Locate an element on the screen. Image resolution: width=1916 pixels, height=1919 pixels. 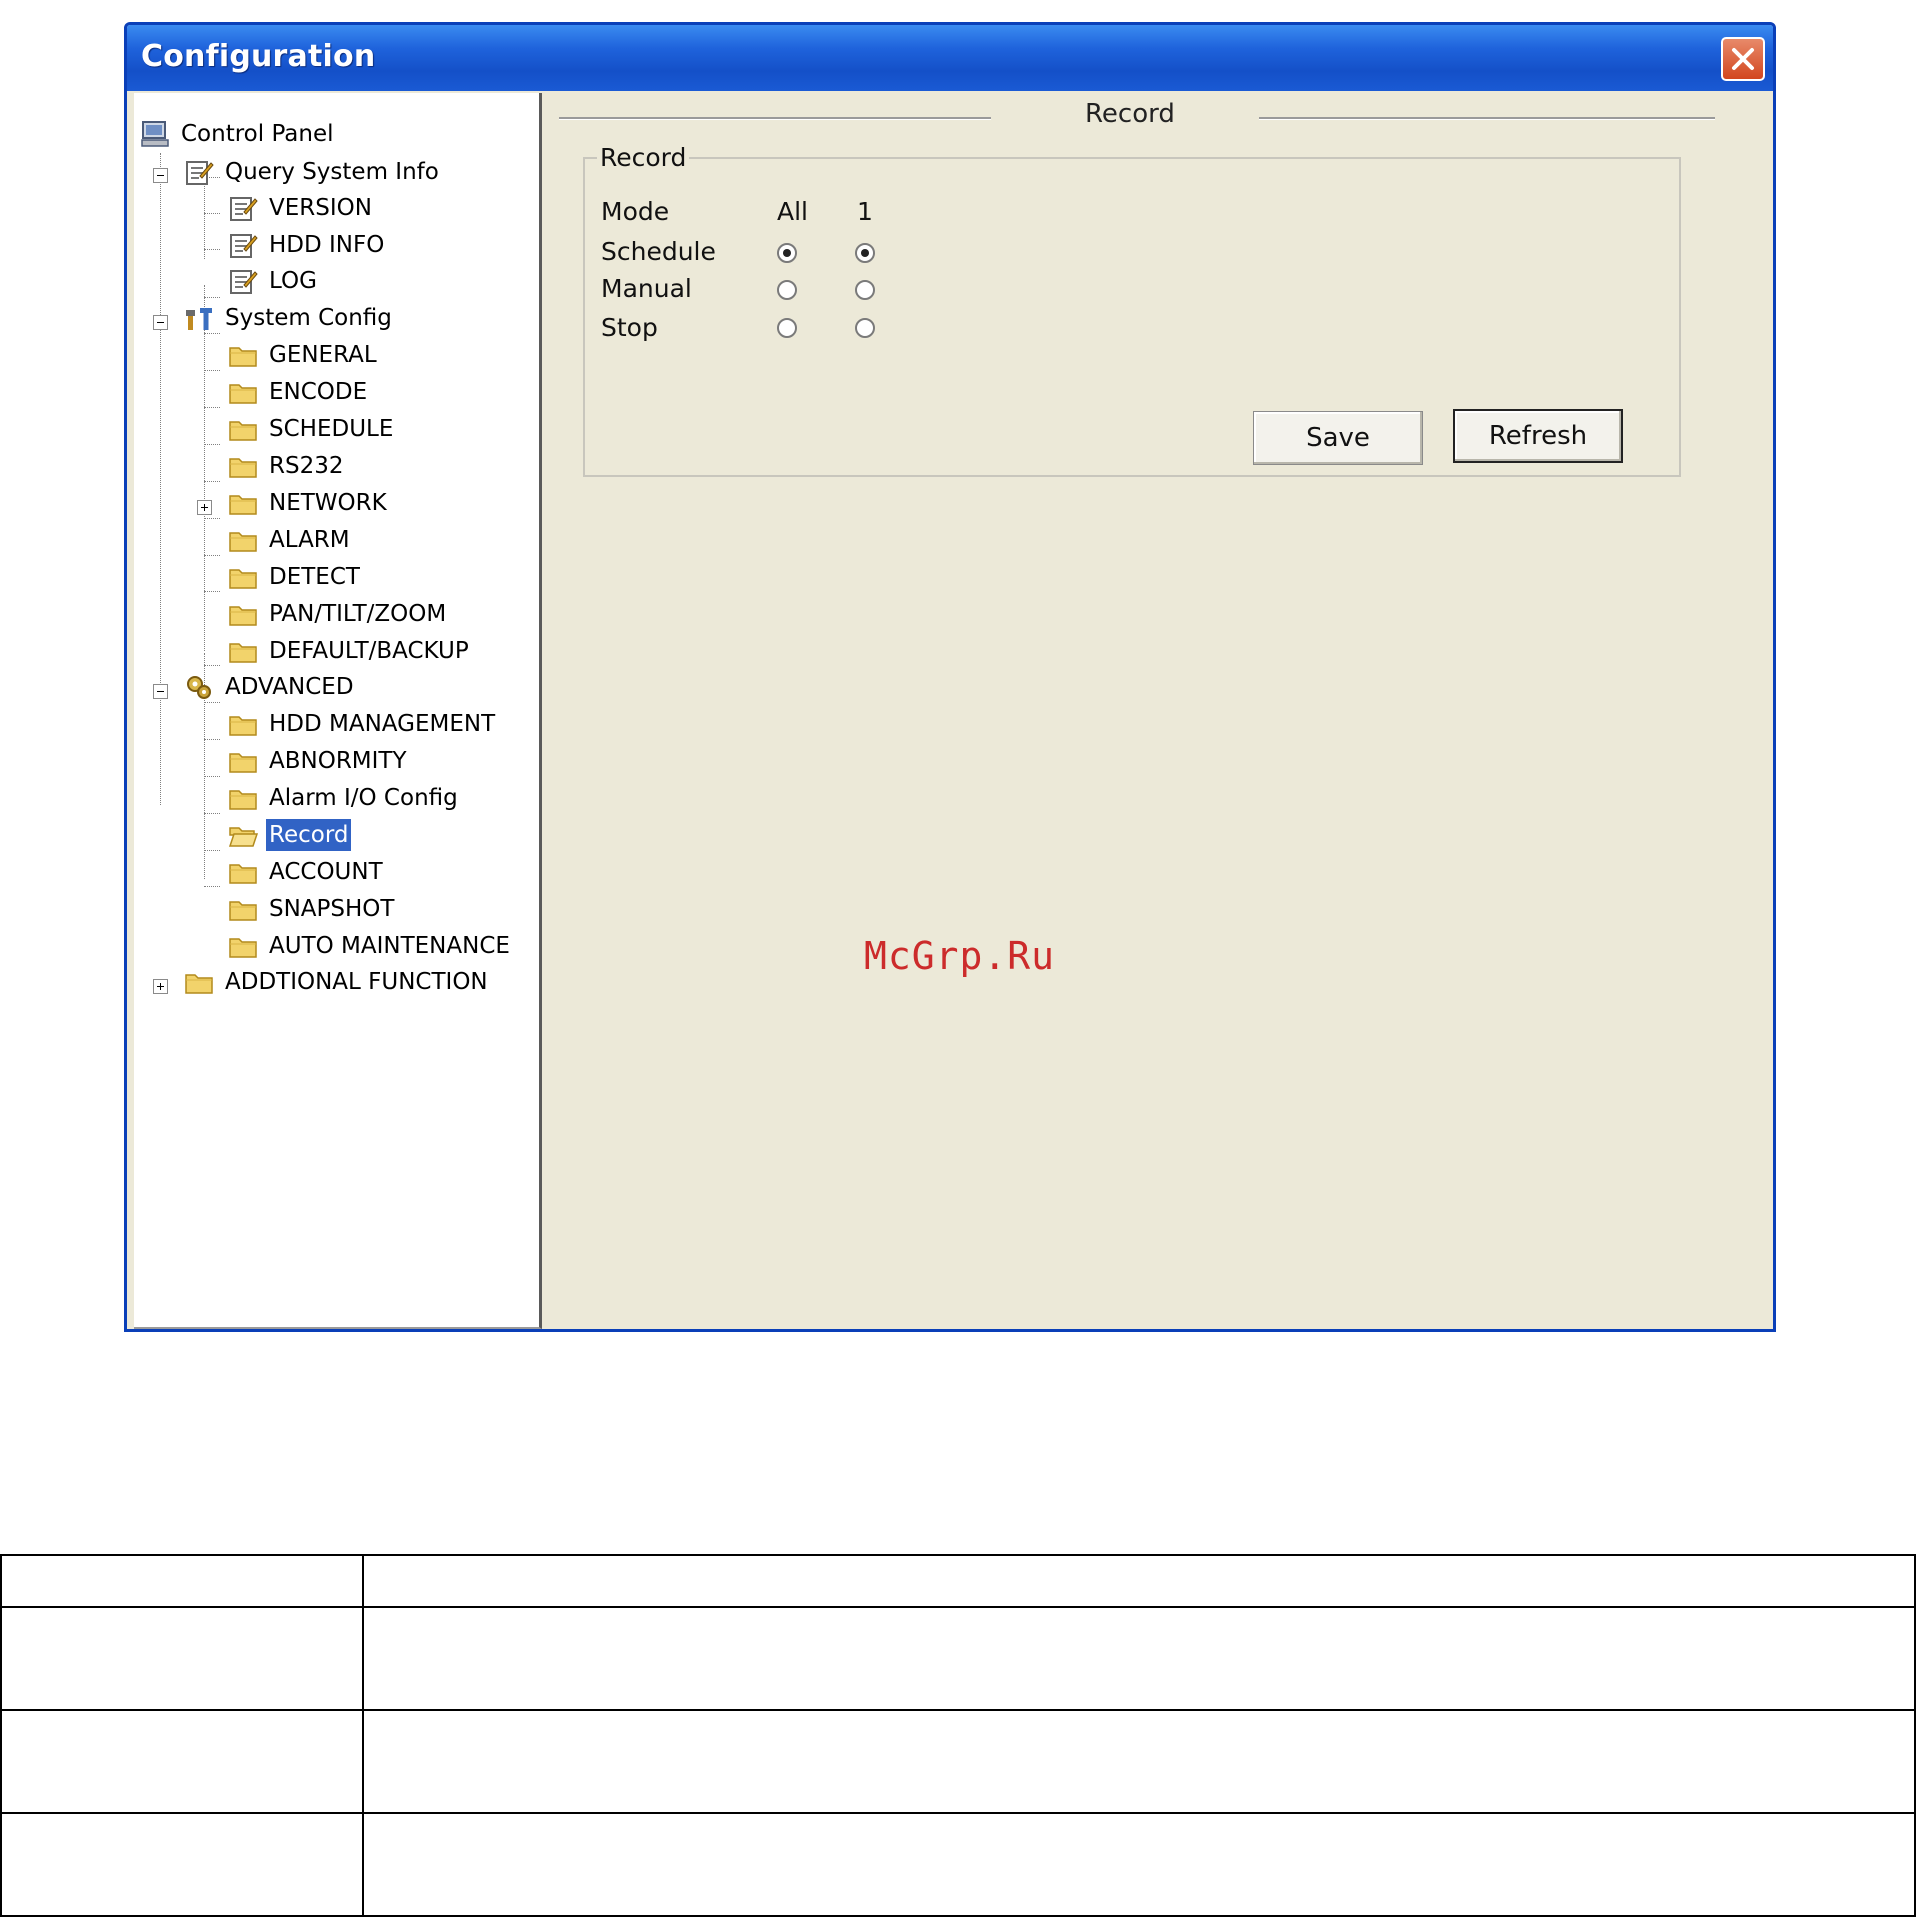
expander-advanced is located at coordinates (160, 691).